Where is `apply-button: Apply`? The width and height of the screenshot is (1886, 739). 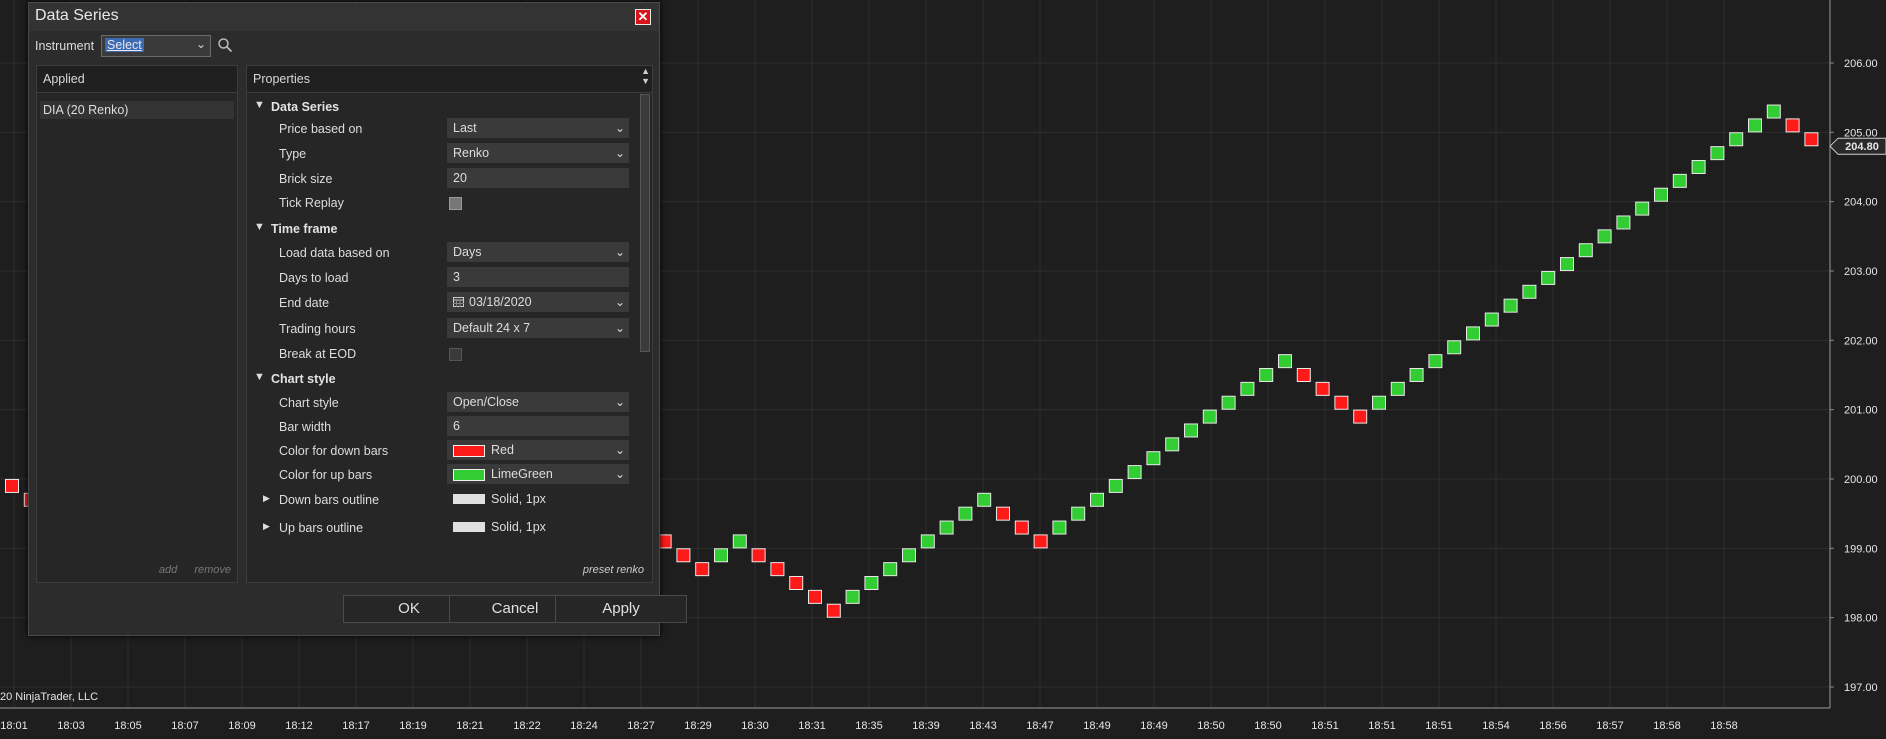 apply-button: Apply is located at coordinates (621, 609).